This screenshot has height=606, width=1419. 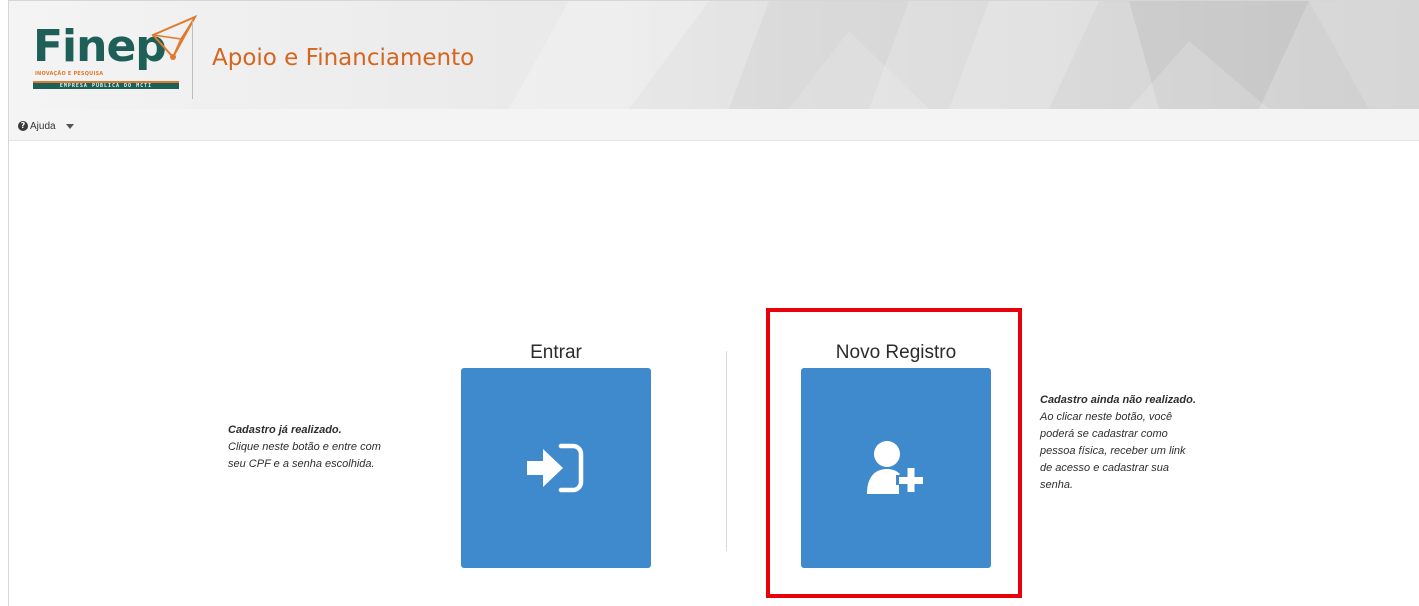 What do you see at coordinates (894, 453) in the screenshot?
I see `annotation-highlight-box` at bounding box center [894, 453].